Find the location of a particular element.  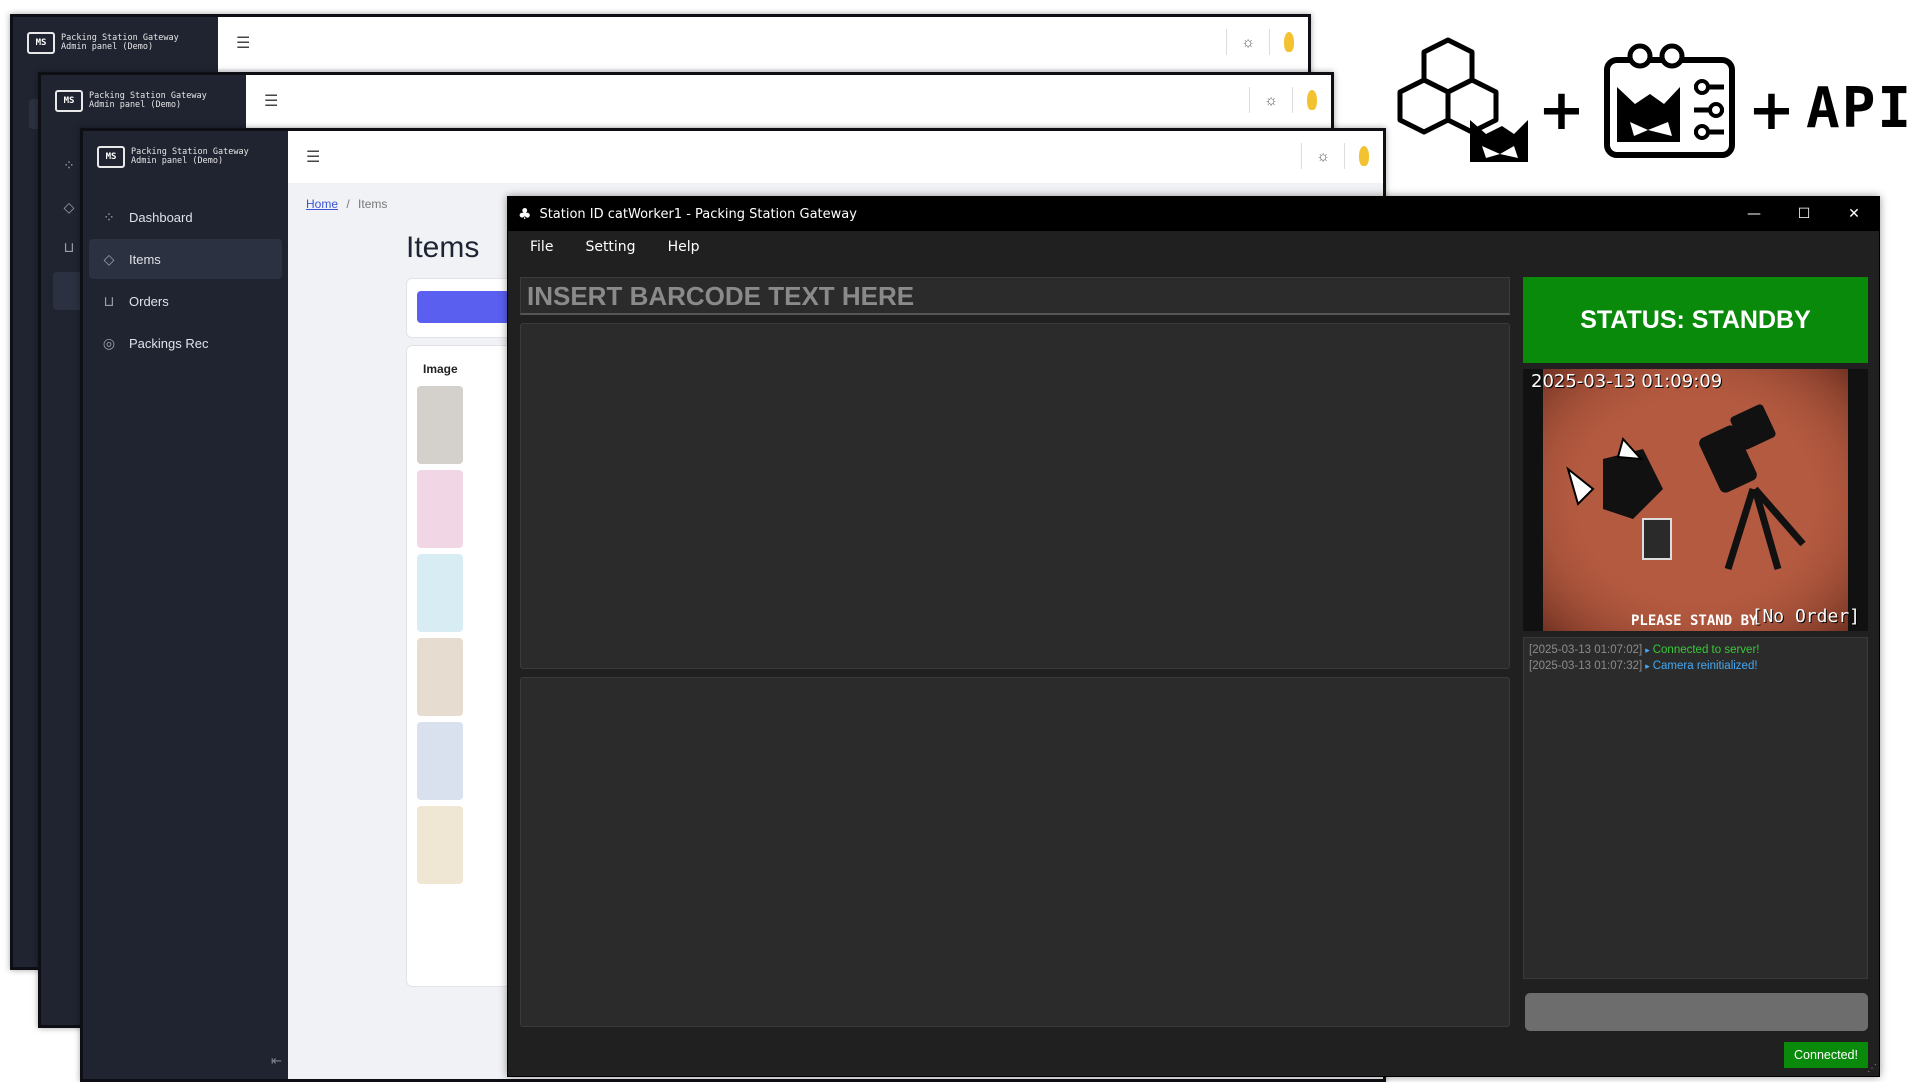

stand-by-artwork: PLEASE STAND BY is located at coordinates (1695, 500).